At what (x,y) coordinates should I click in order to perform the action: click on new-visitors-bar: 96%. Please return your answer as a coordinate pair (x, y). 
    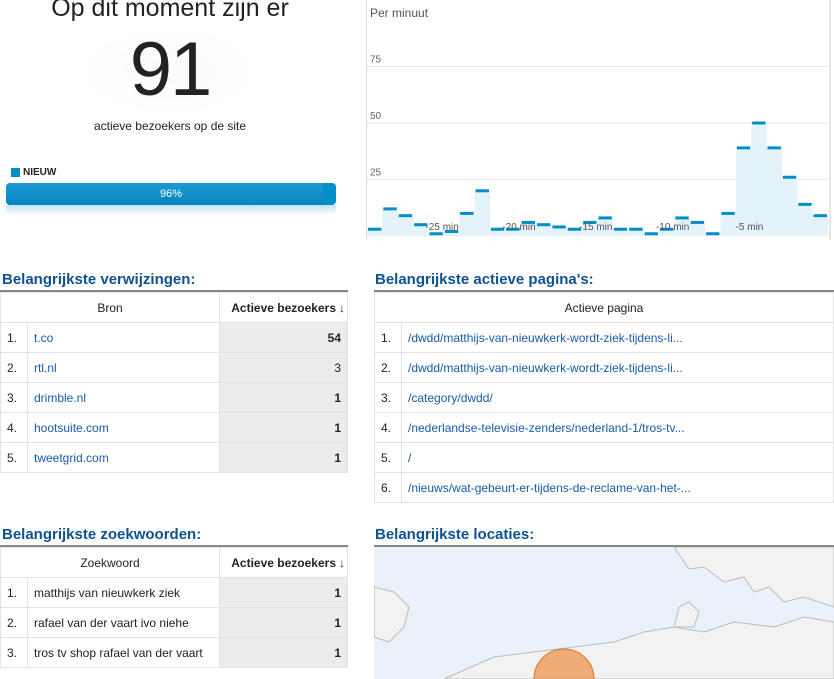
    Looking at the image, I should click on (171, 194).